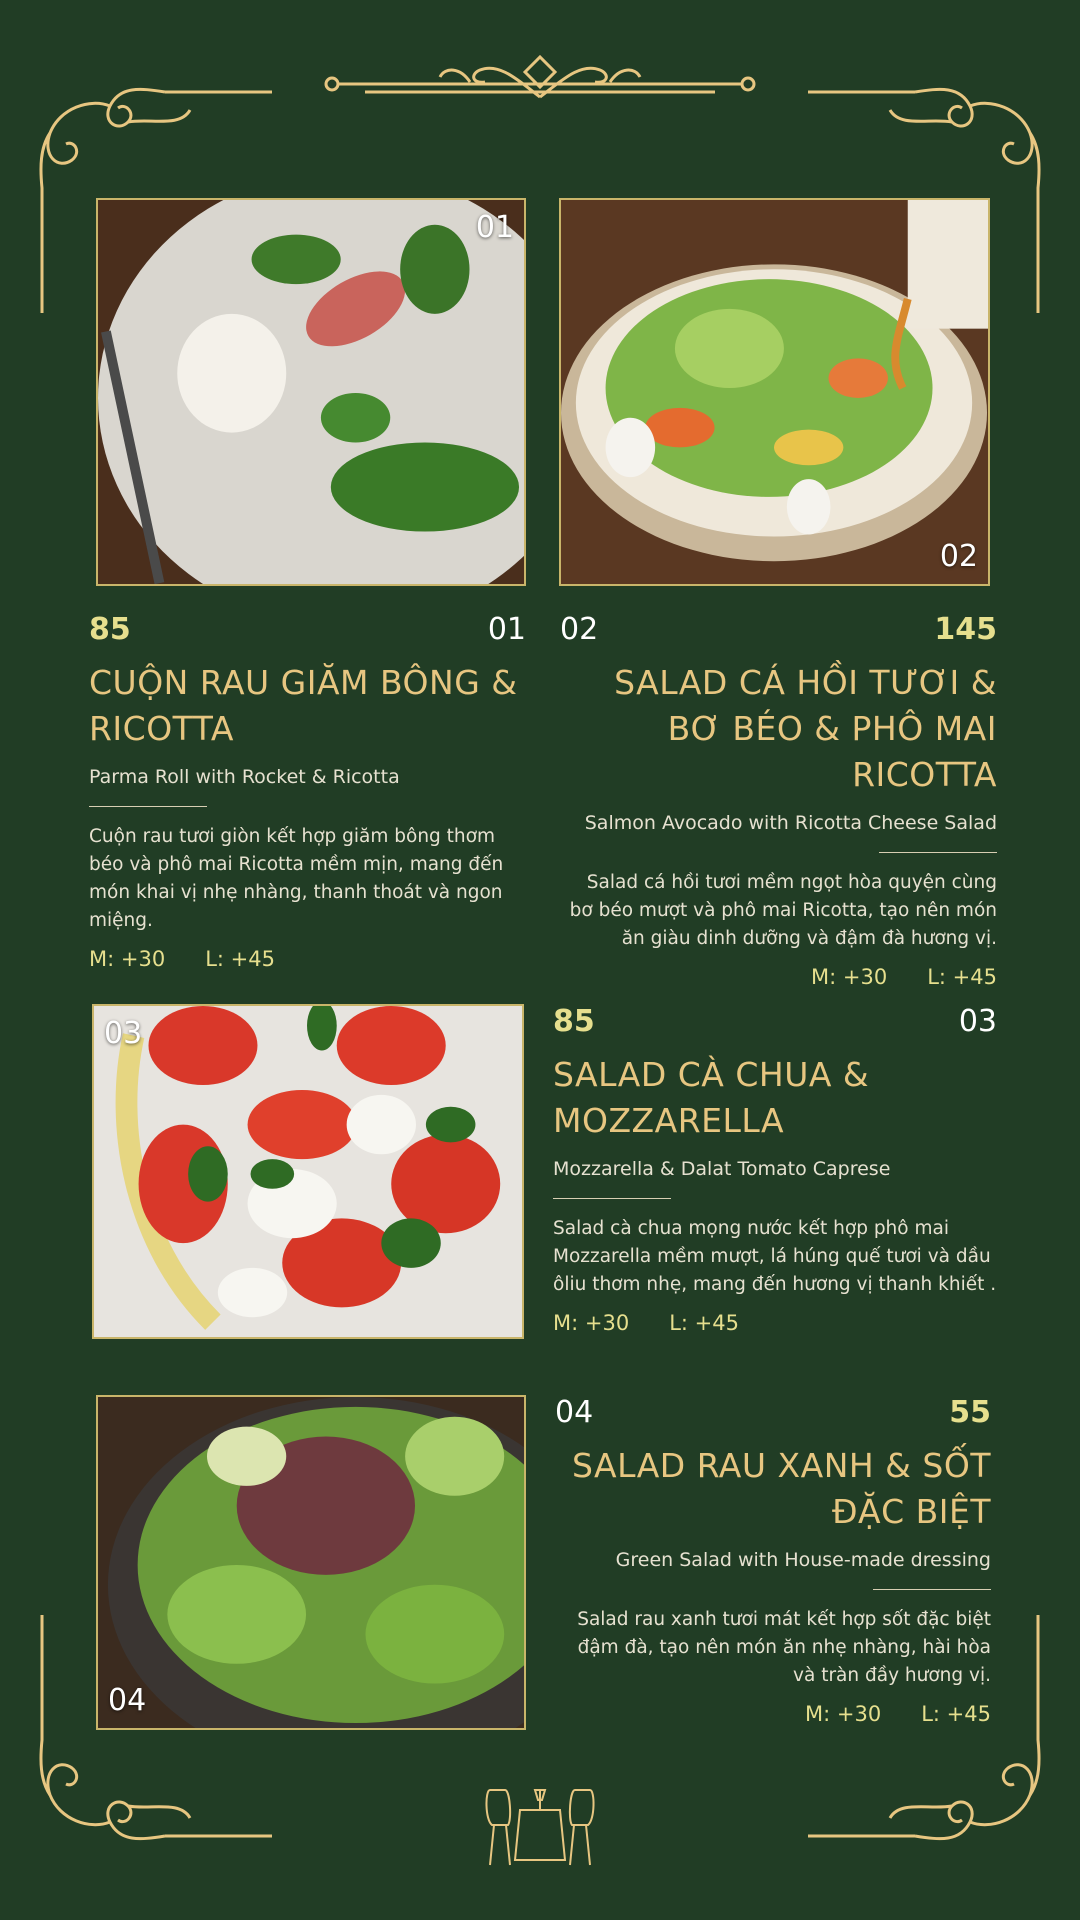  Describe the element at coordinates (540, 1827) in the screenshot. I see `dining-table-icon` at that location.